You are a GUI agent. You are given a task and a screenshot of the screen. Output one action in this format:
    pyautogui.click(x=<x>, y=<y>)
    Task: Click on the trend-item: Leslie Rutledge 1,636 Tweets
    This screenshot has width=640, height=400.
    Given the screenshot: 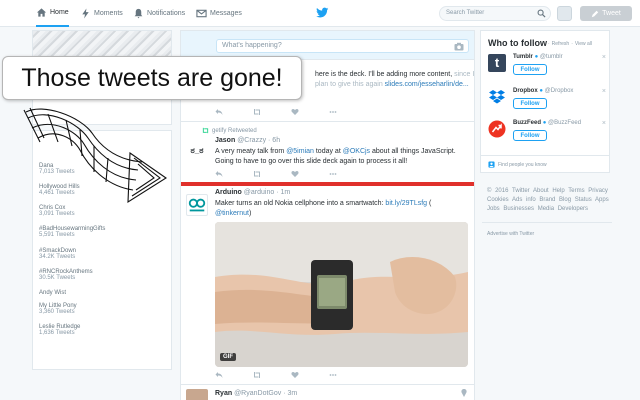 What is the action you would take?
    pyautogui.click(x=103, y=330)
    